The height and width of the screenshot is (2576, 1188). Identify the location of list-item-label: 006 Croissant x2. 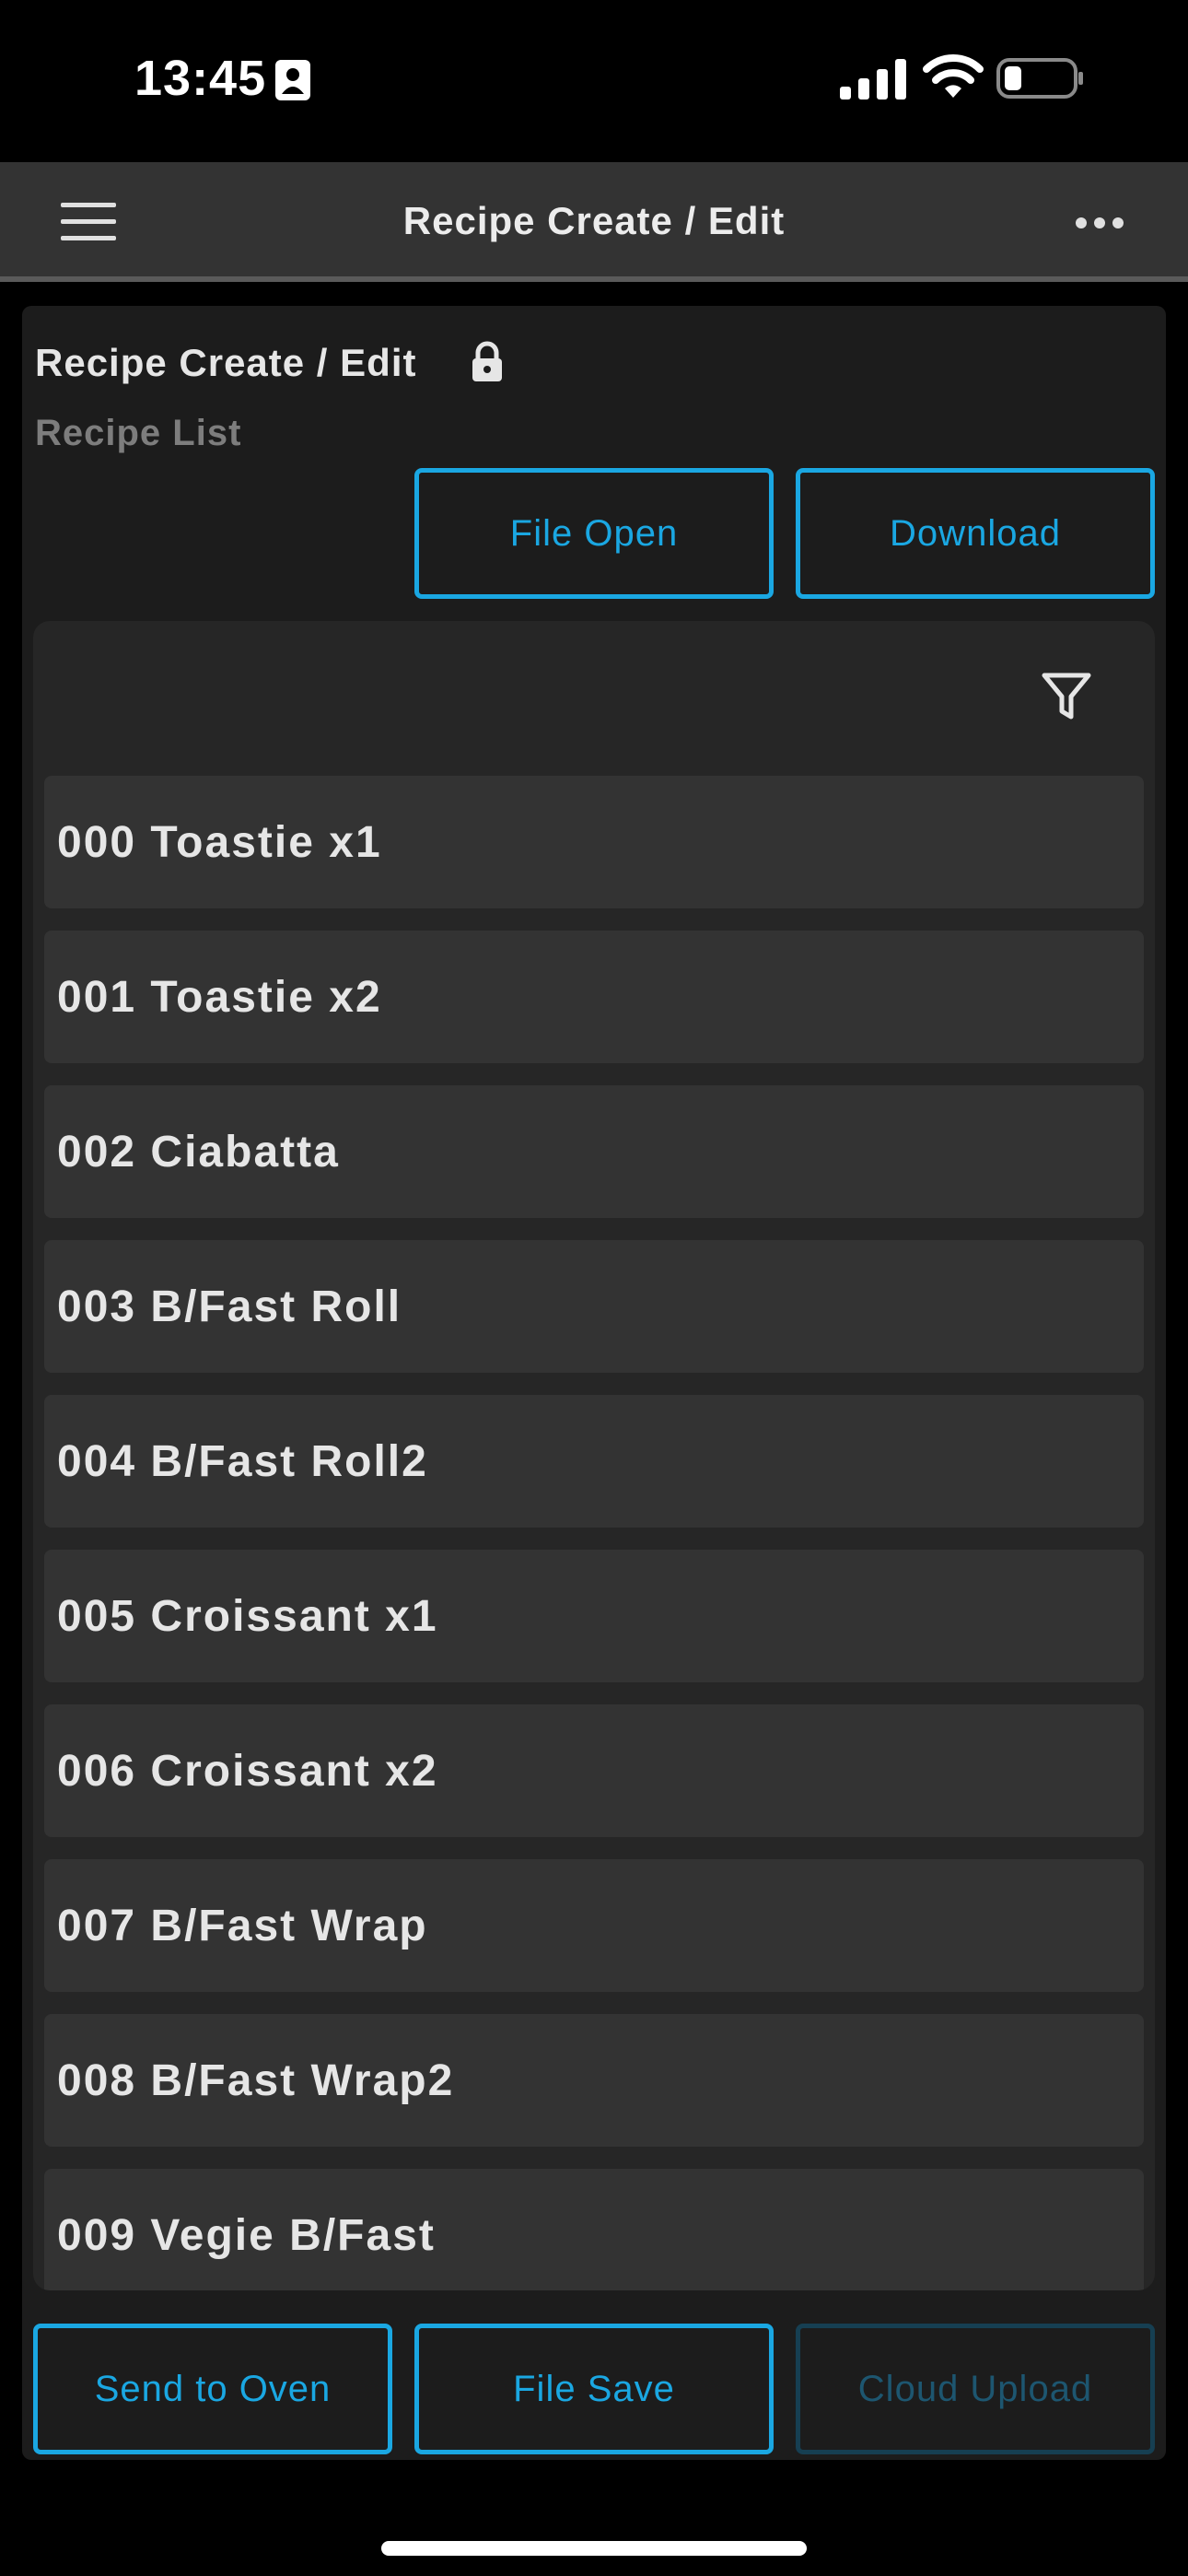
(247, 1771).